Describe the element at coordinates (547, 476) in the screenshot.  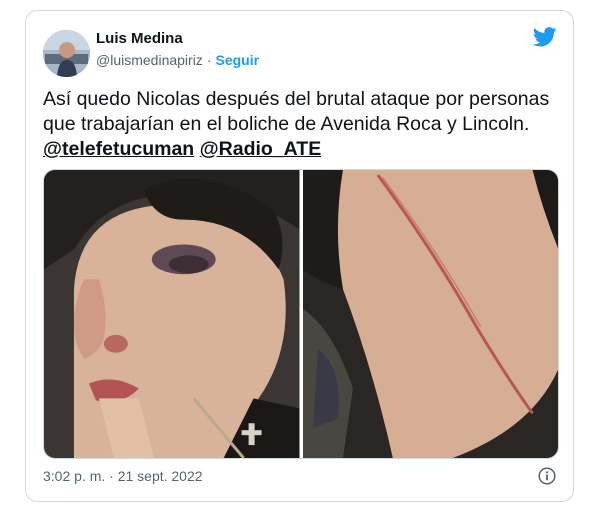
I see `info-icon` at that location.